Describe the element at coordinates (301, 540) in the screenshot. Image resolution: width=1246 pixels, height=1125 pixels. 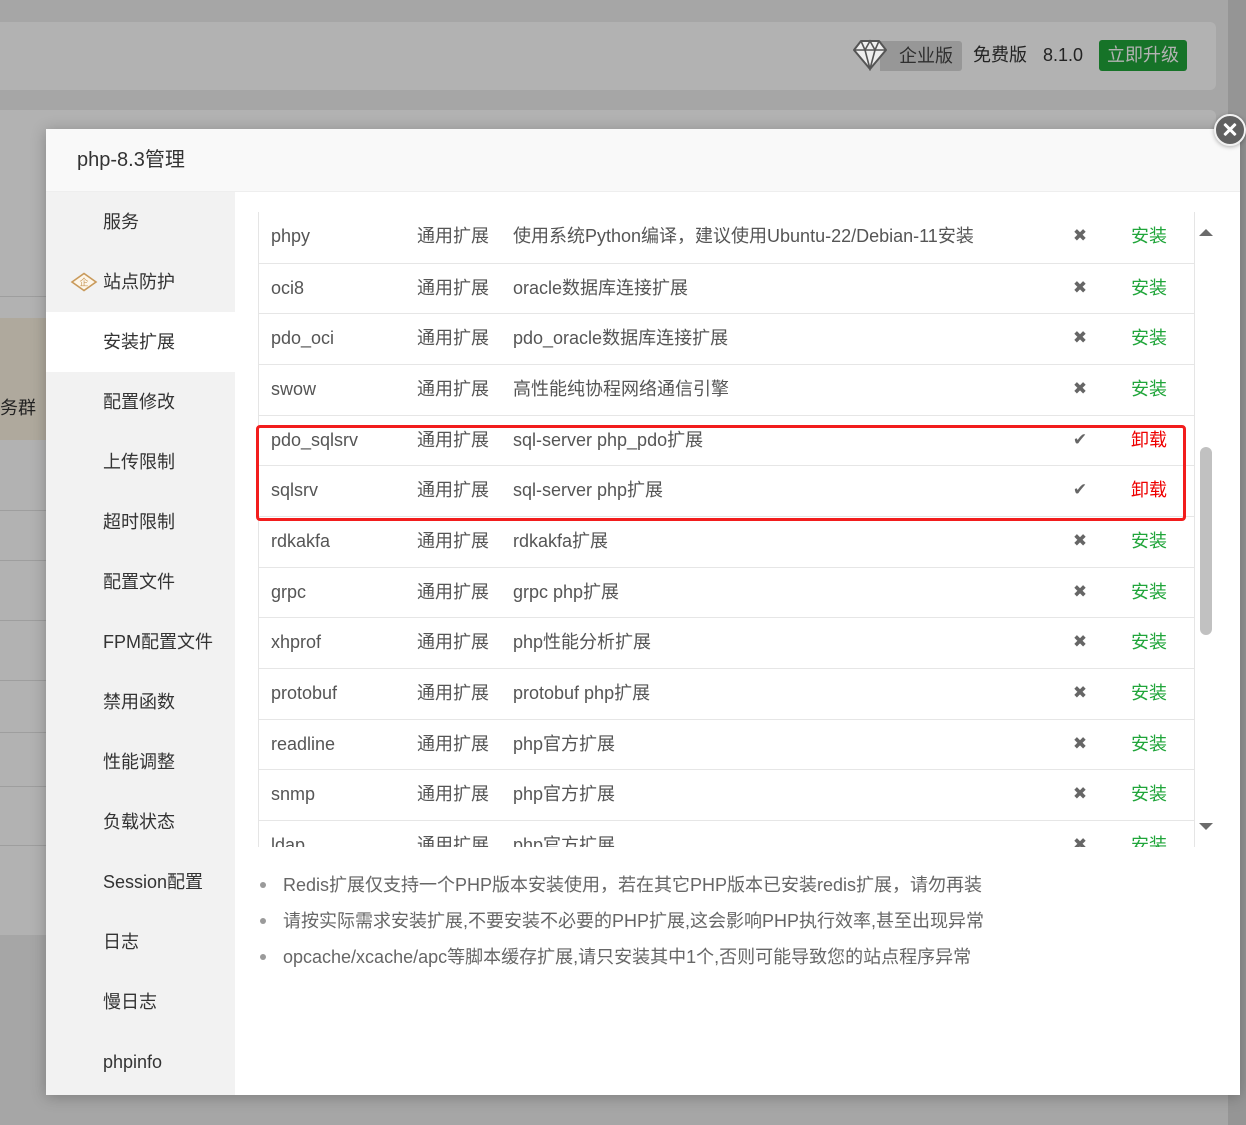
I see `extension-name: rdkakfa` at that location.